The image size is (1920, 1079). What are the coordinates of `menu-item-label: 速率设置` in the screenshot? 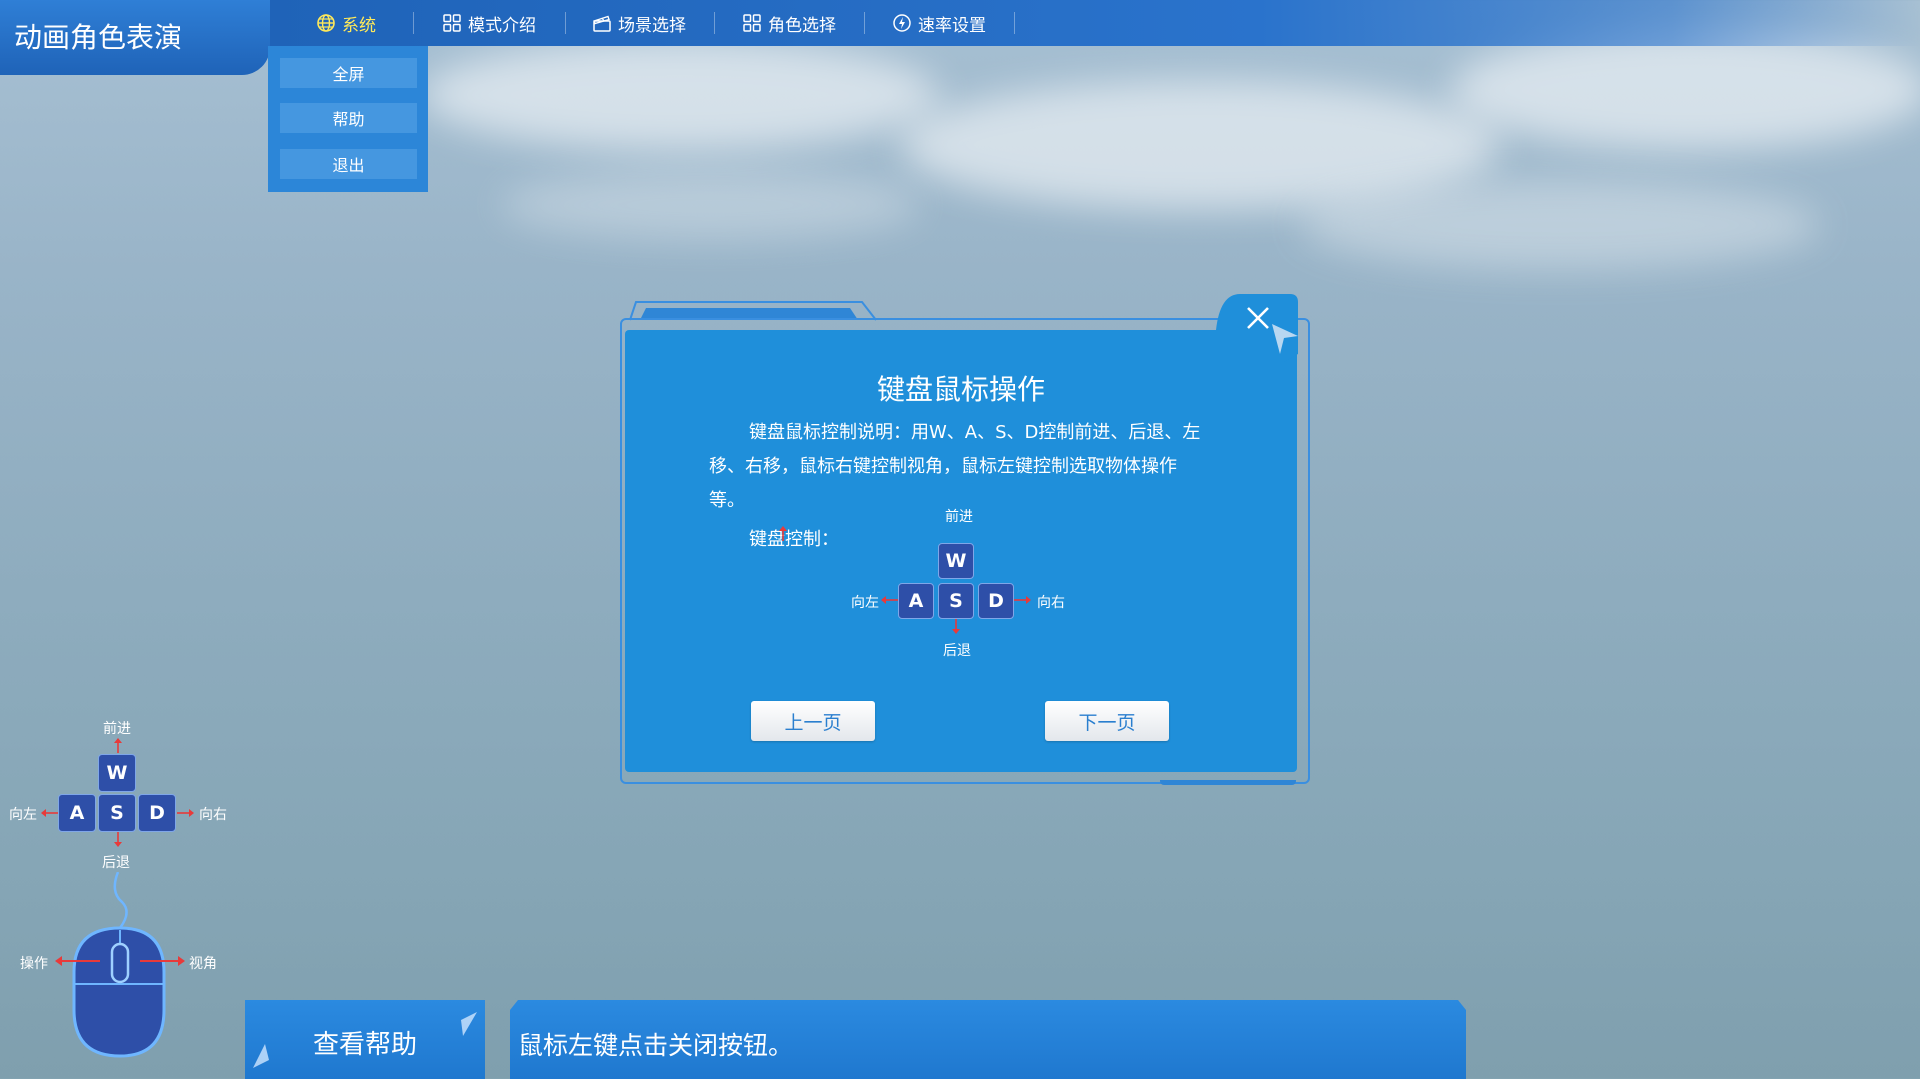 It's located at (952, 25).